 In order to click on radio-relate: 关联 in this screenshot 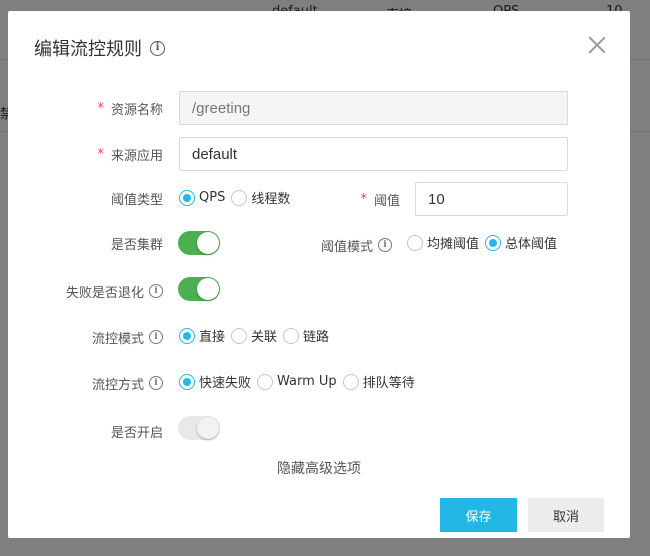, I will do `click(254, 335)`.